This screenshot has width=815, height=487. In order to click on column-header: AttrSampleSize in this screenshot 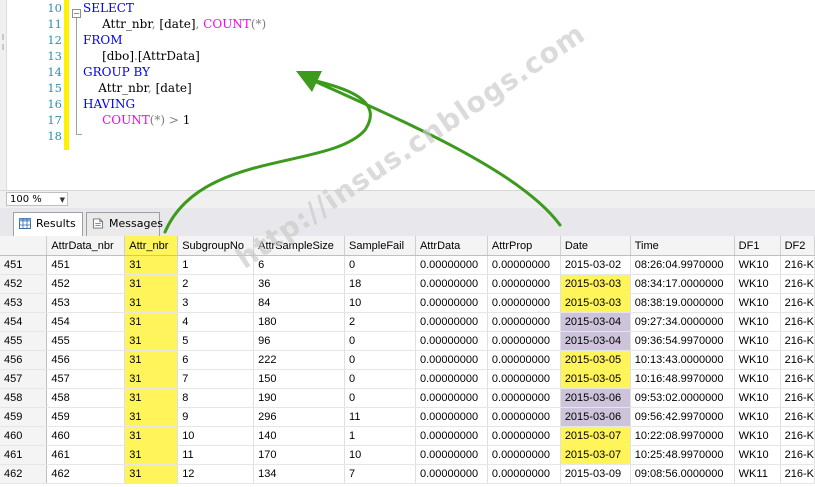, I will do `click(299, 246)`.